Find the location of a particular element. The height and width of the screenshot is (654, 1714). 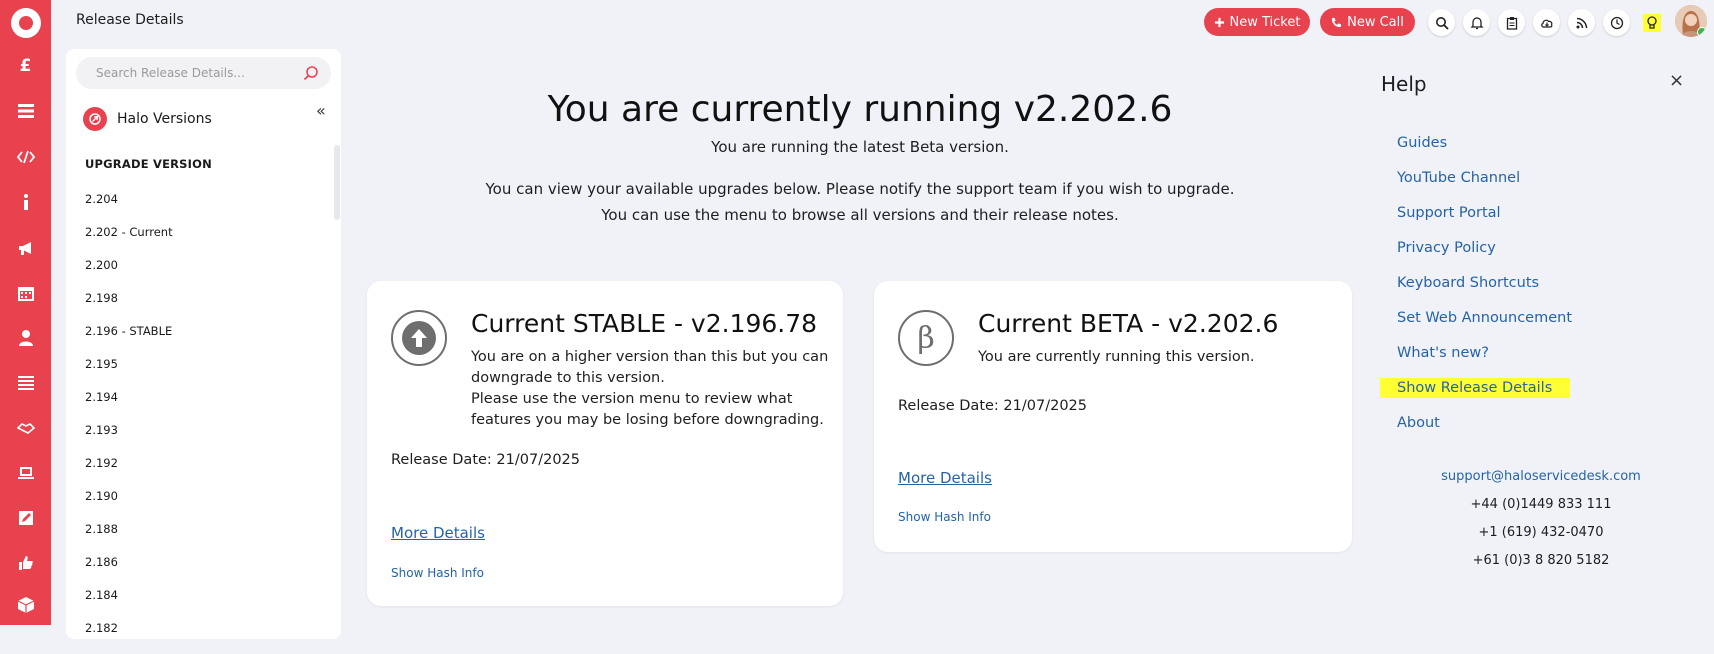

bell-icon is located at coordinates (1476, 22).